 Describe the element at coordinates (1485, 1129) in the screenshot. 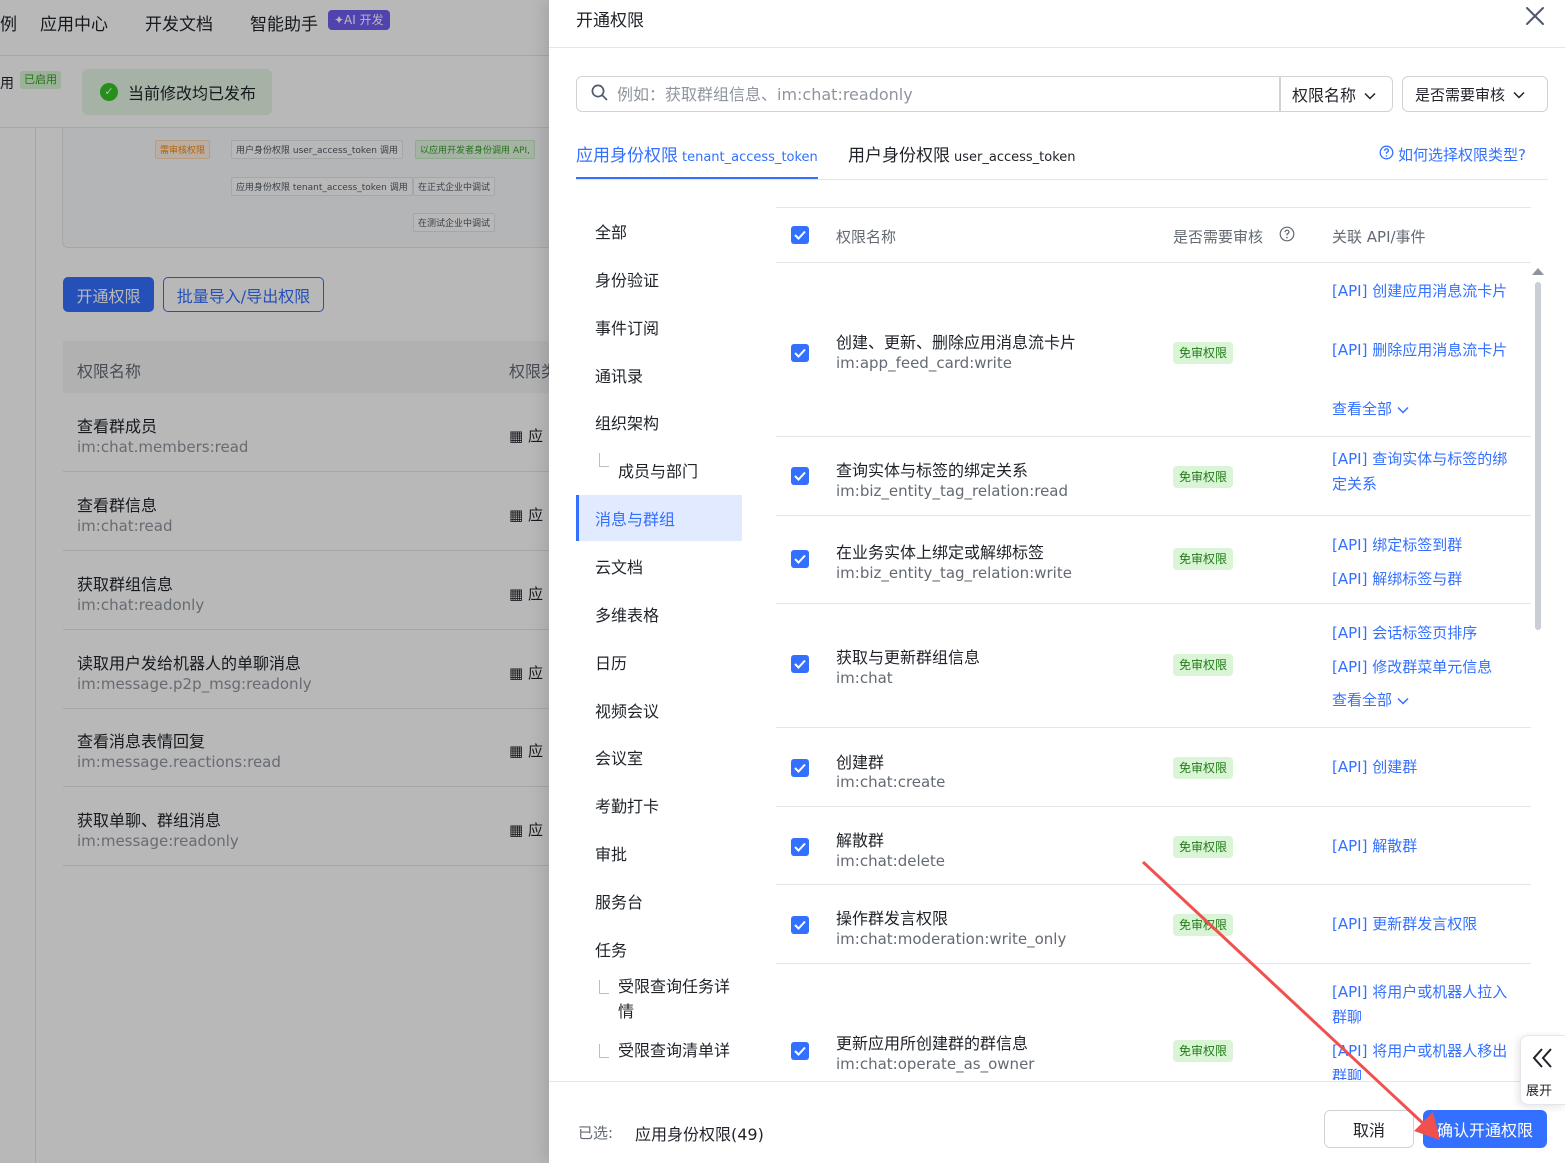

I see `confirm-open-button: 确认开通权限` at that location.